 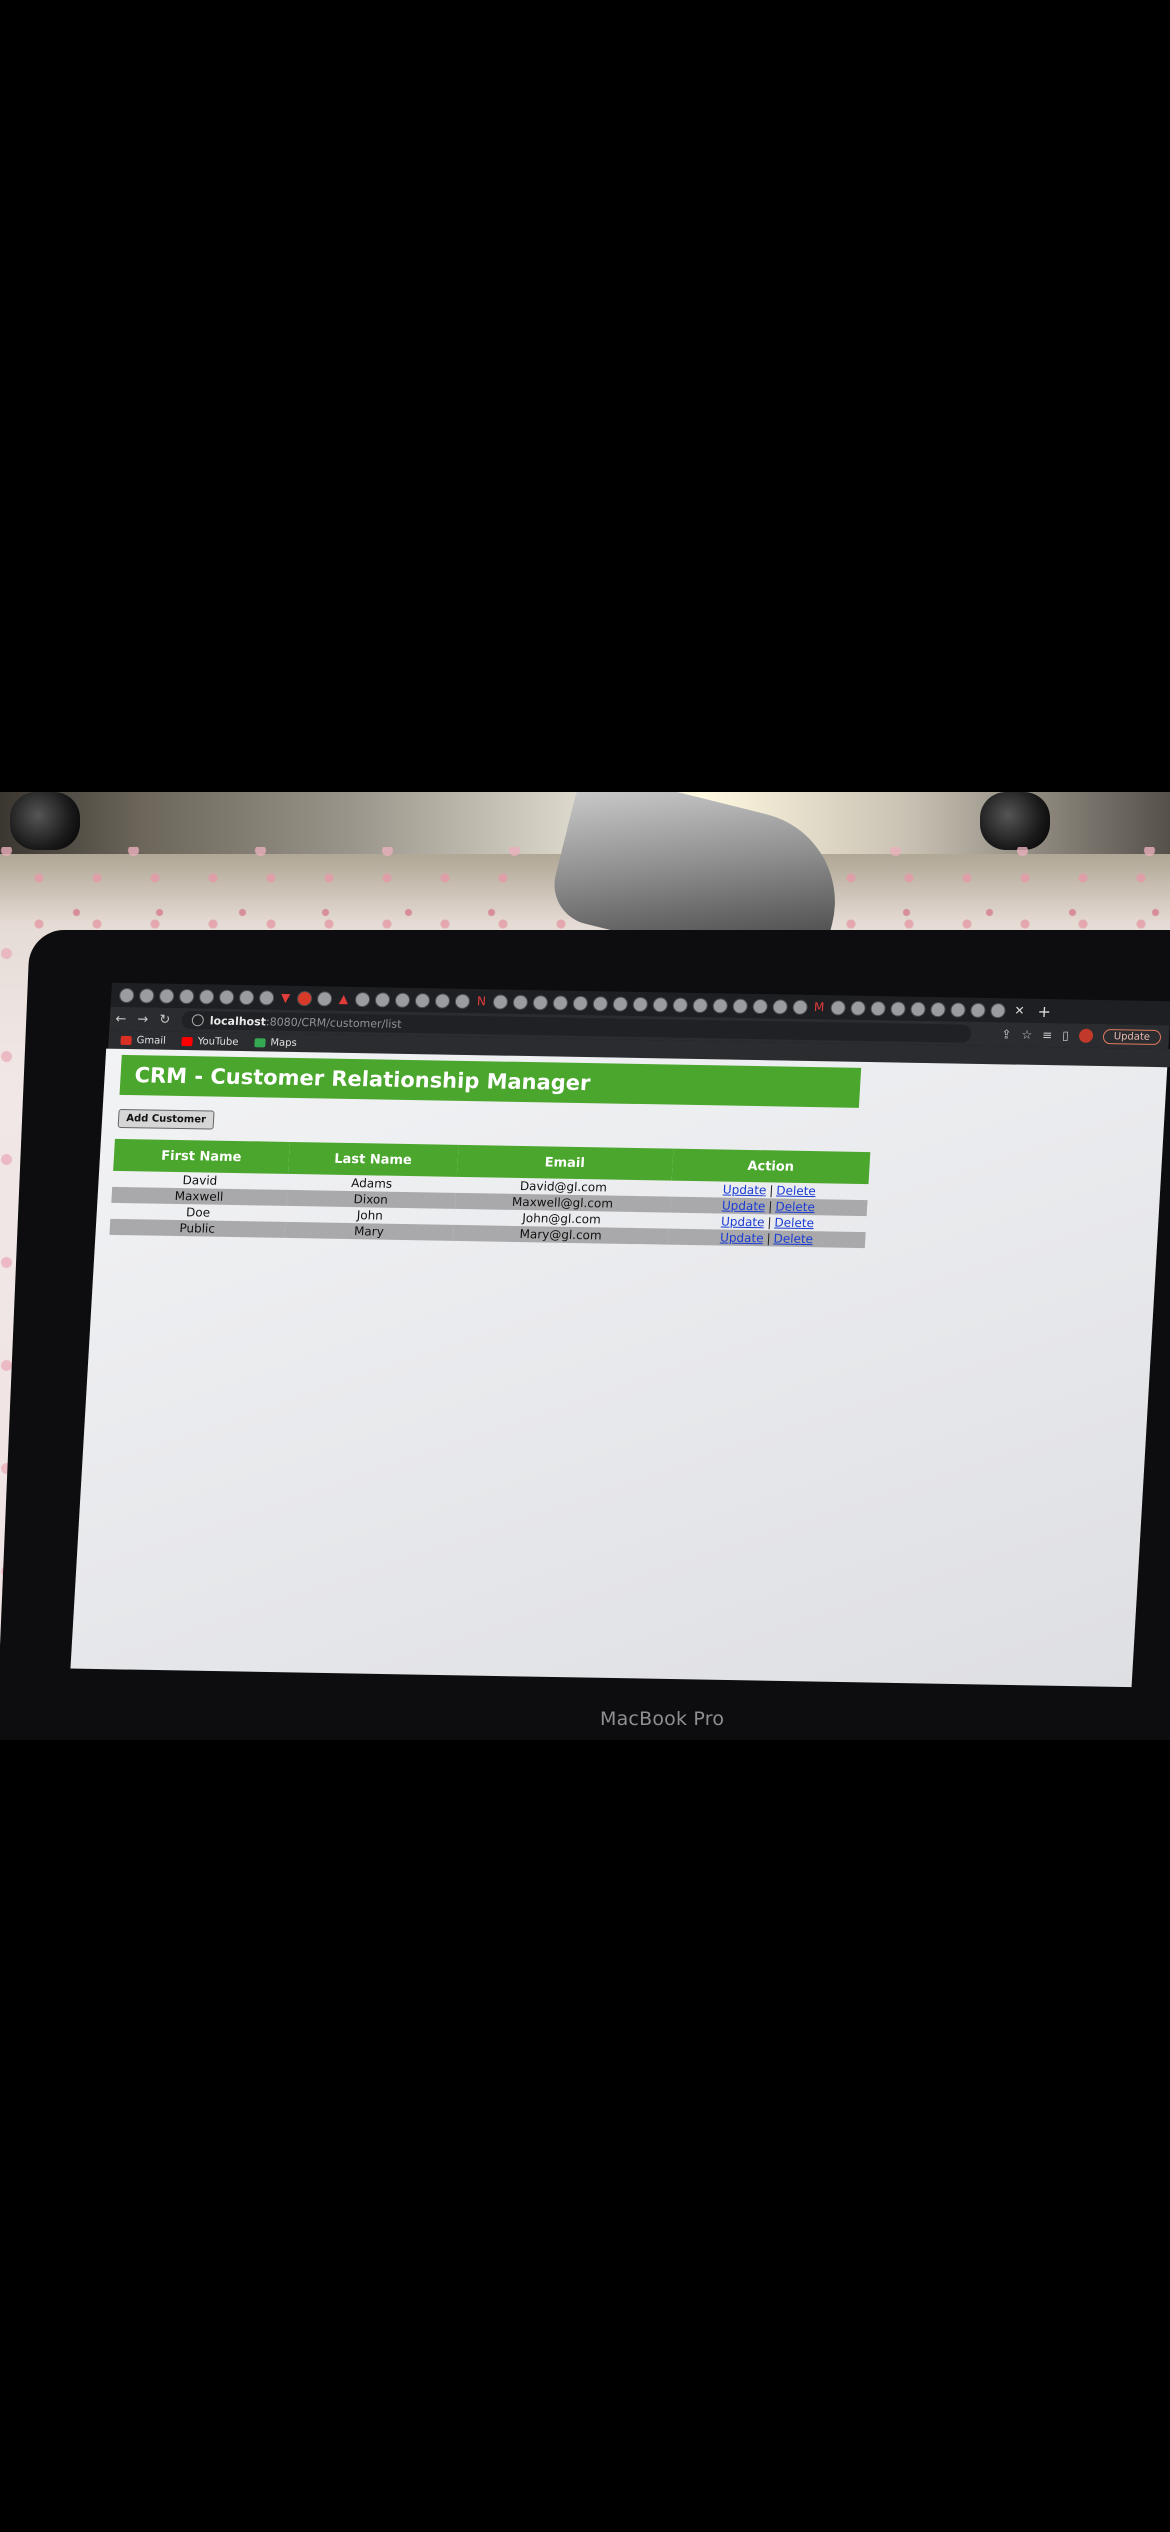 I want to click on share-icon: ⇪, so click(x=1006, y=1034).